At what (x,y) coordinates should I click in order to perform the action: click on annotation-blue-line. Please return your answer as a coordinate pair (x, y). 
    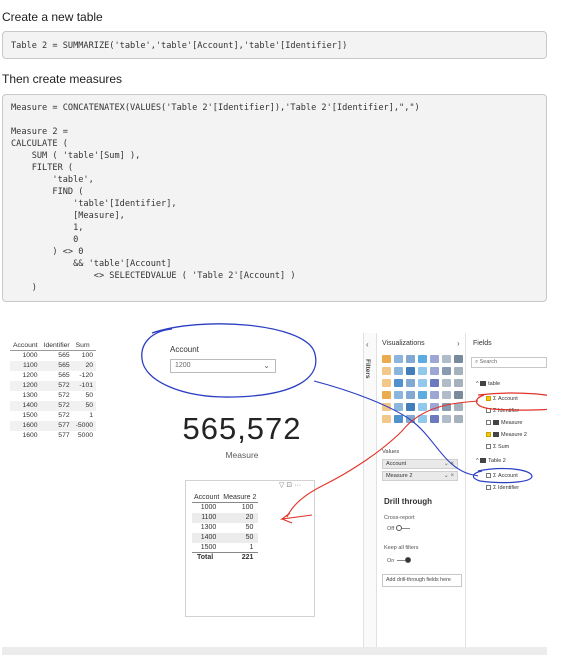
    Looking at the image, I should click on (396, 428).